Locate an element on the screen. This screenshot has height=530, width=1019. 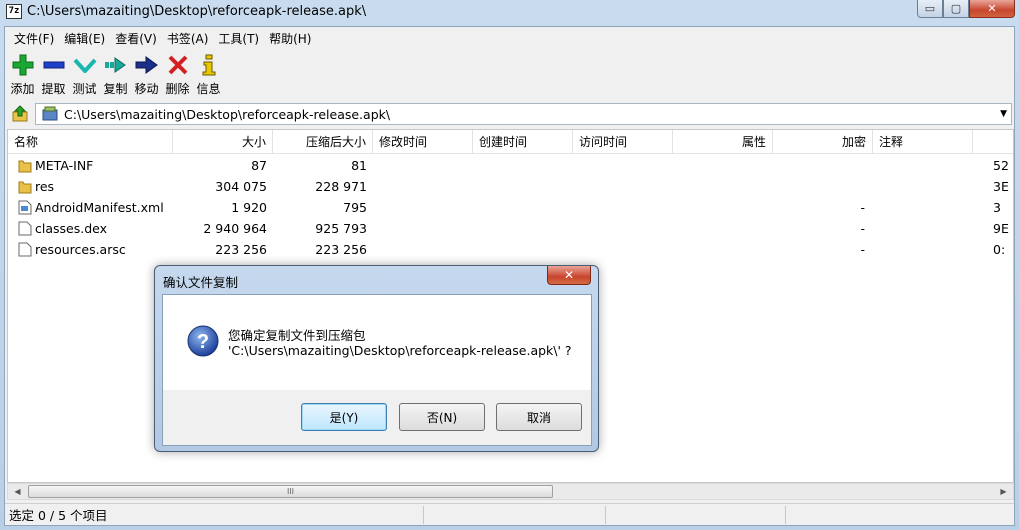
column-created: 创建时间 is located at coordinates (523, 142).